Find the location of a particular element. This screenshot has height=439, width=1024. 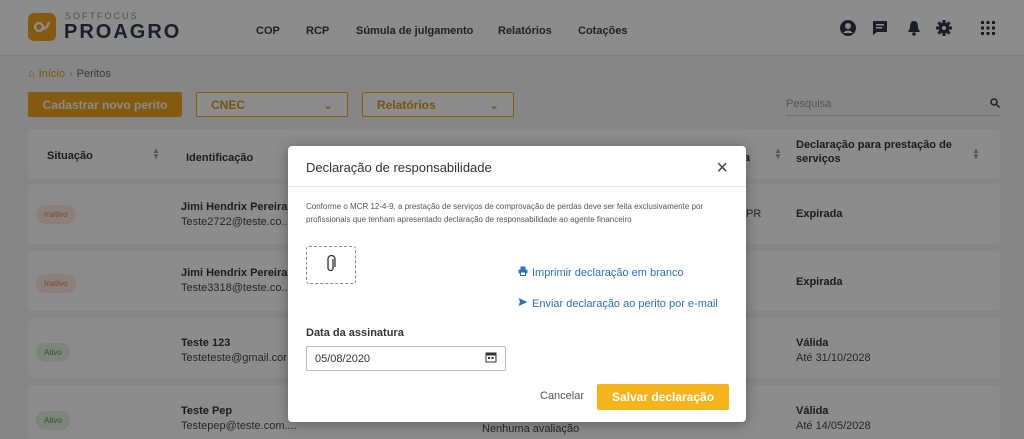

send-icon is located at coordinates (523, 303).